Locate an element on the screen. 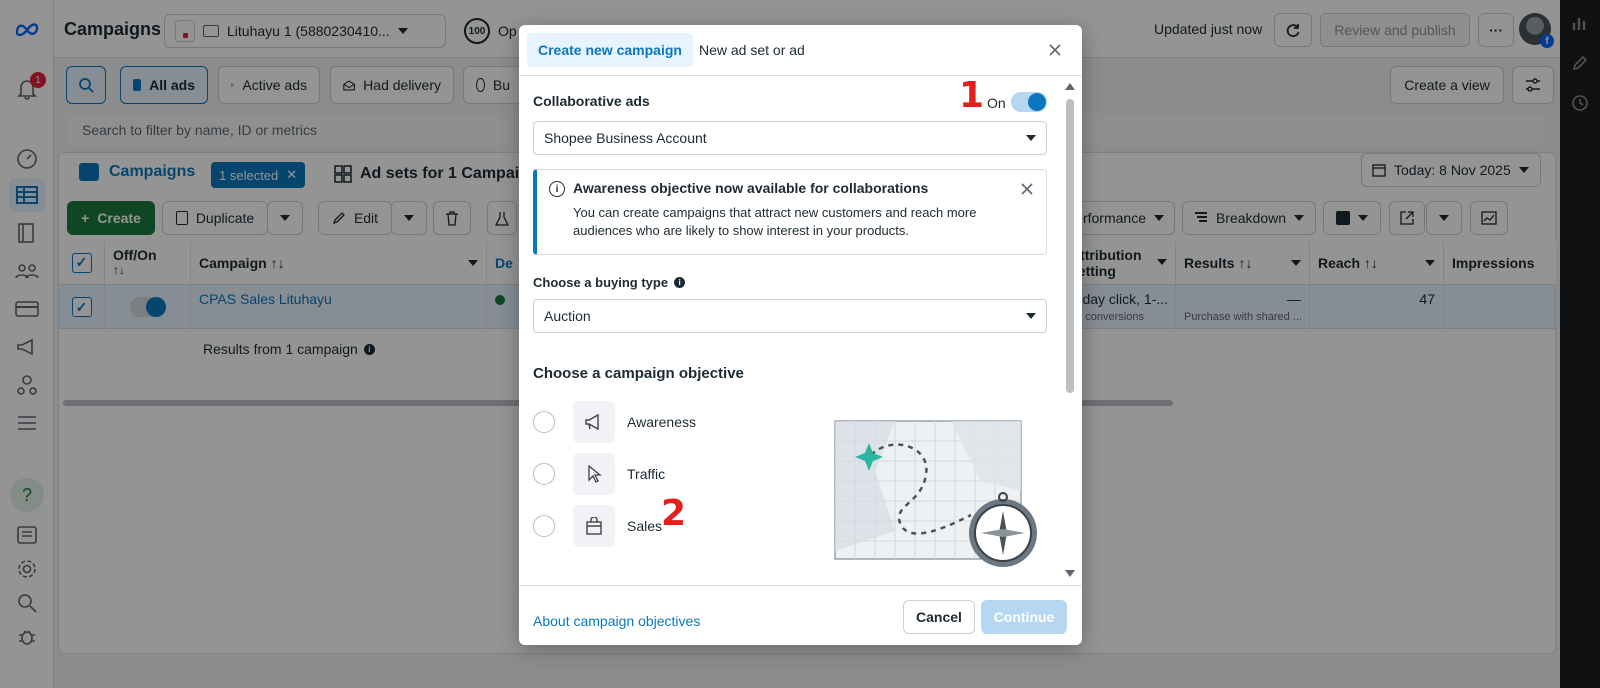 This screenshot has width=1600, height=688. objective-awareness: Awareness is located at coordinates (614, 422).